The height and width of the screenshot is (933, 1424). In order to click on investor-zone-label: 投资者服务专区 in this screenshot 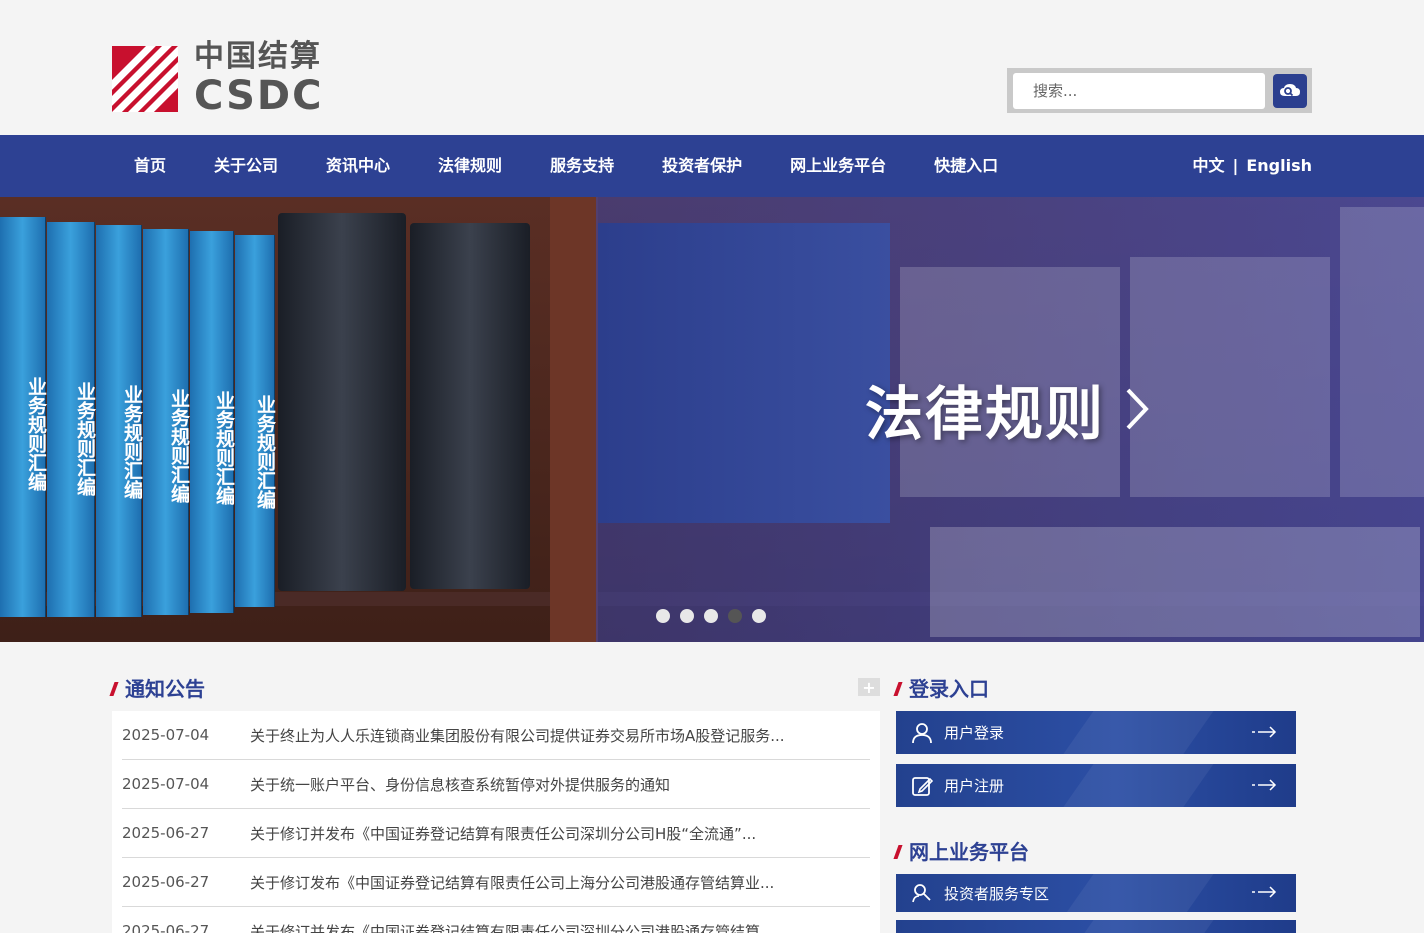, I will do `click(997, 893)`.